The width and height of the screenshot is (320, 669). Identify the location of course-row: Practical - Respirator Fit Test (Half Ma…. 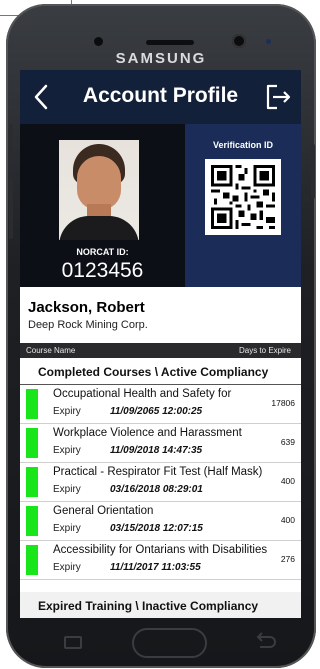
(160, 482).